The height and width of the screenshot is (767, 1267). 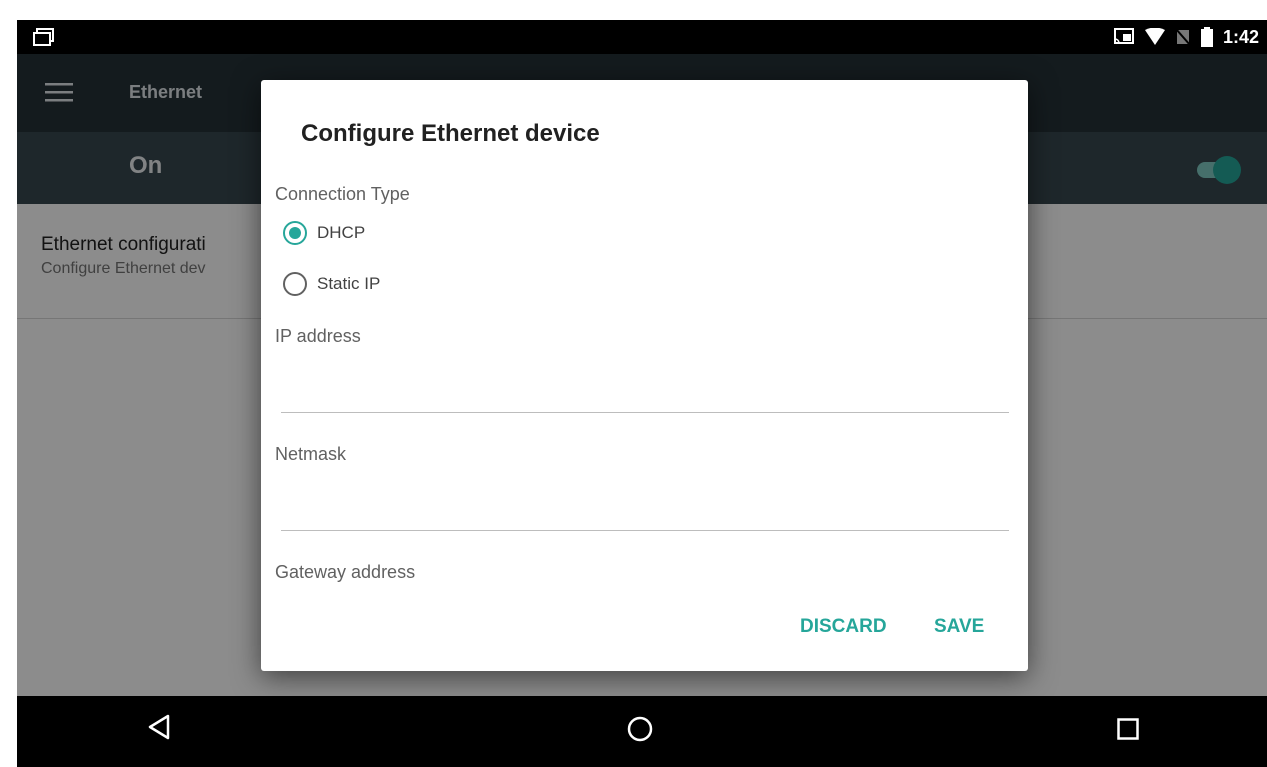 I want to click on dialog-title: Configure Ethernet device, so click(x=450, y=133).